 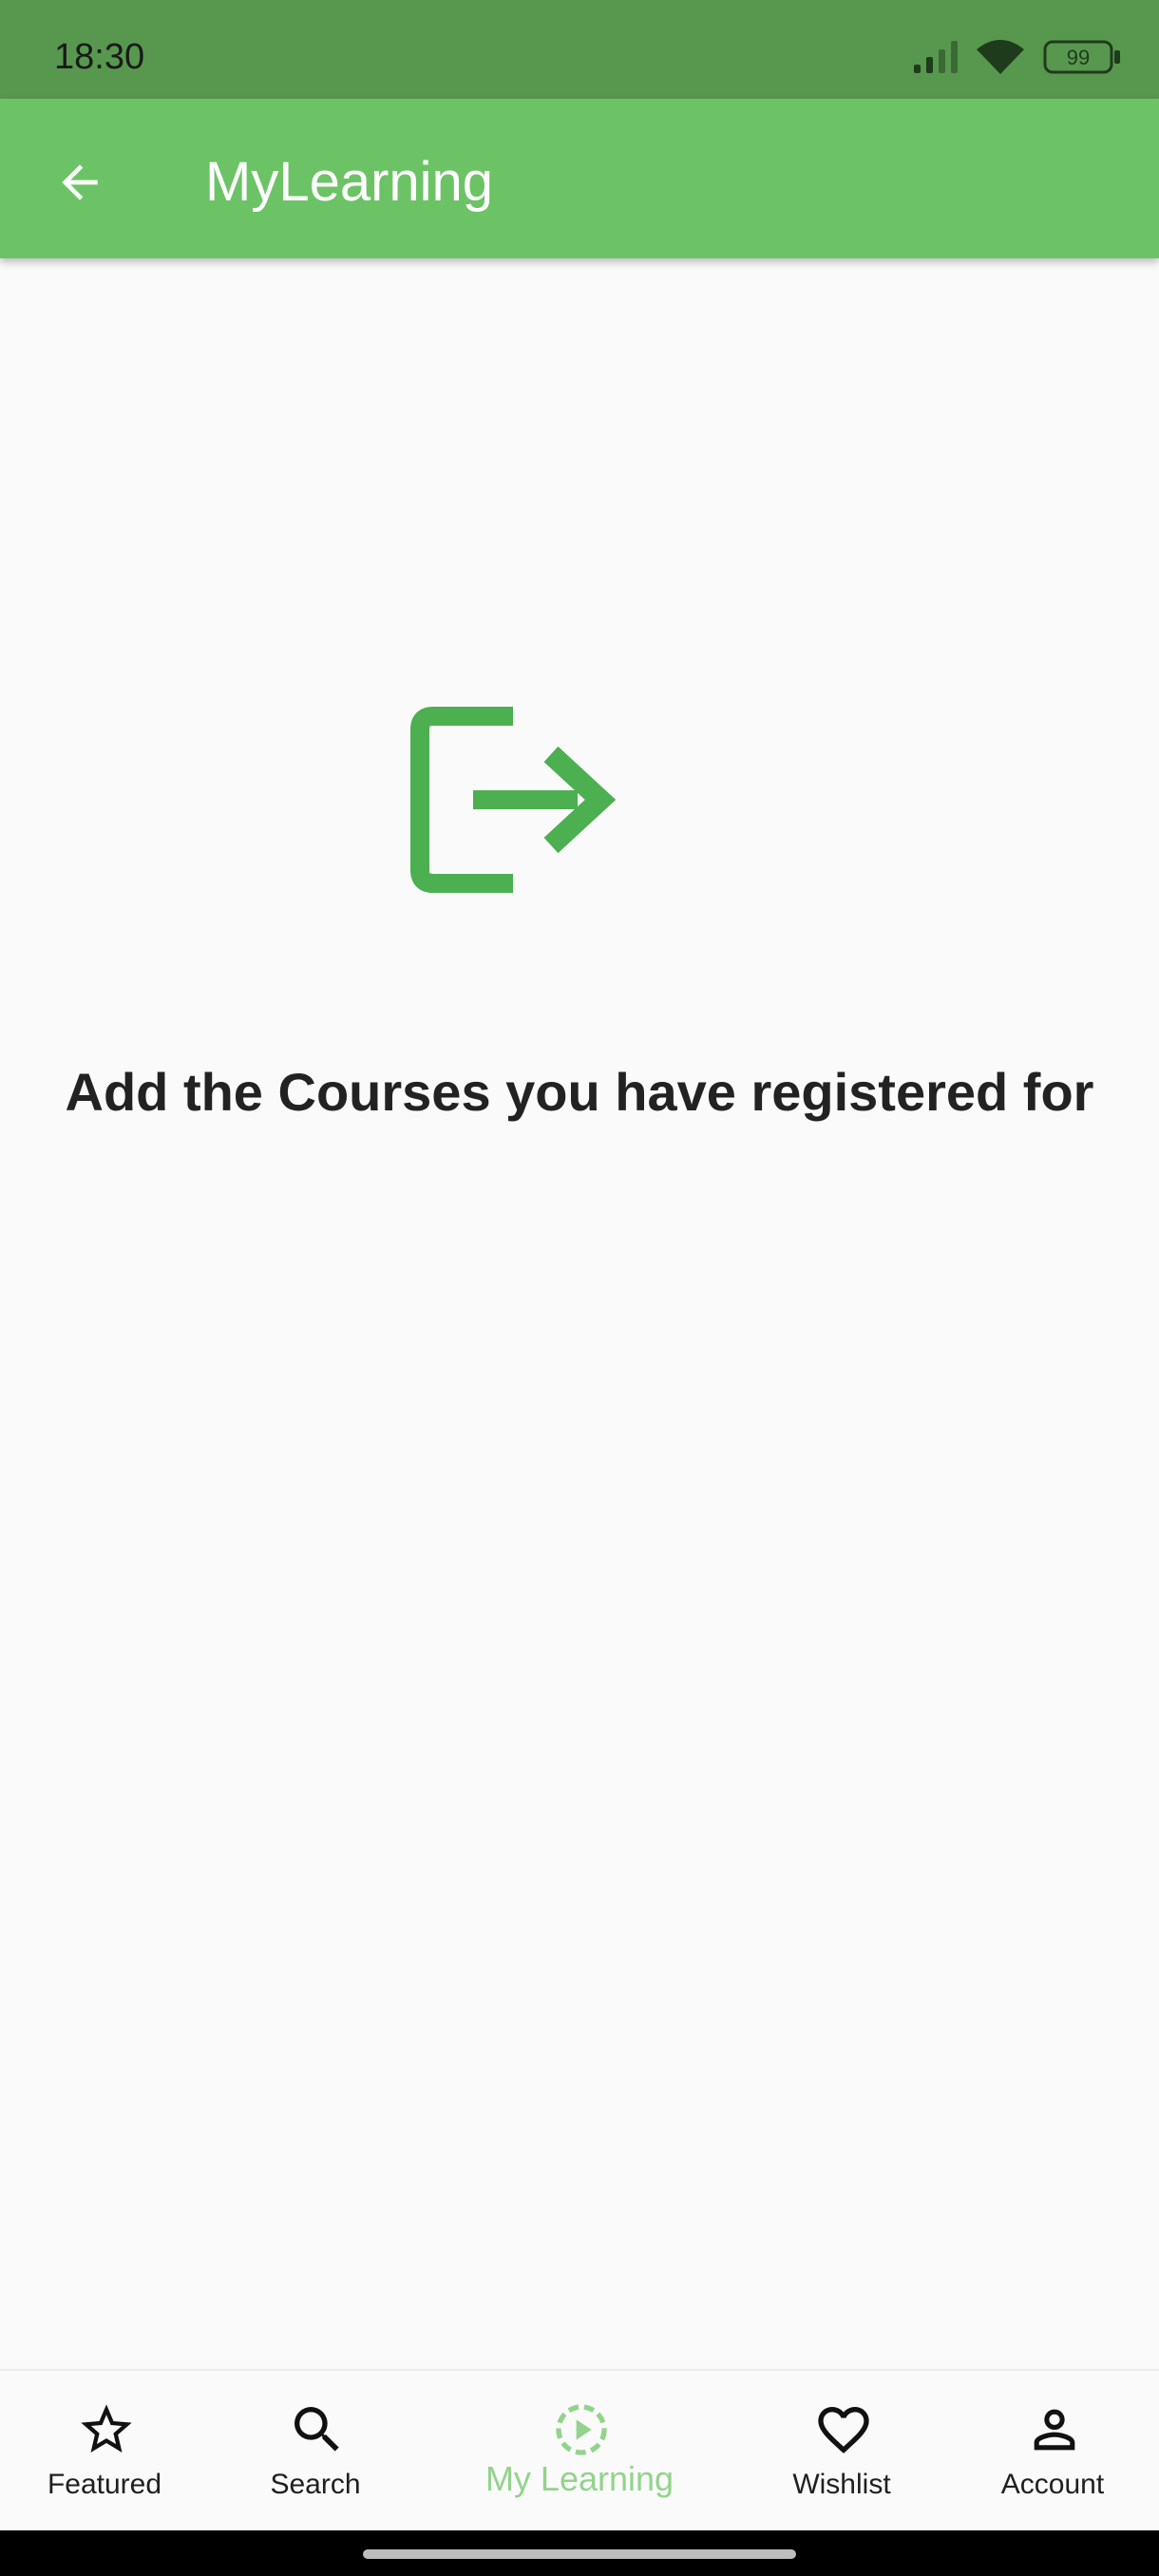 I want to click on play-circle-icon, so click(x=581, y=2429).